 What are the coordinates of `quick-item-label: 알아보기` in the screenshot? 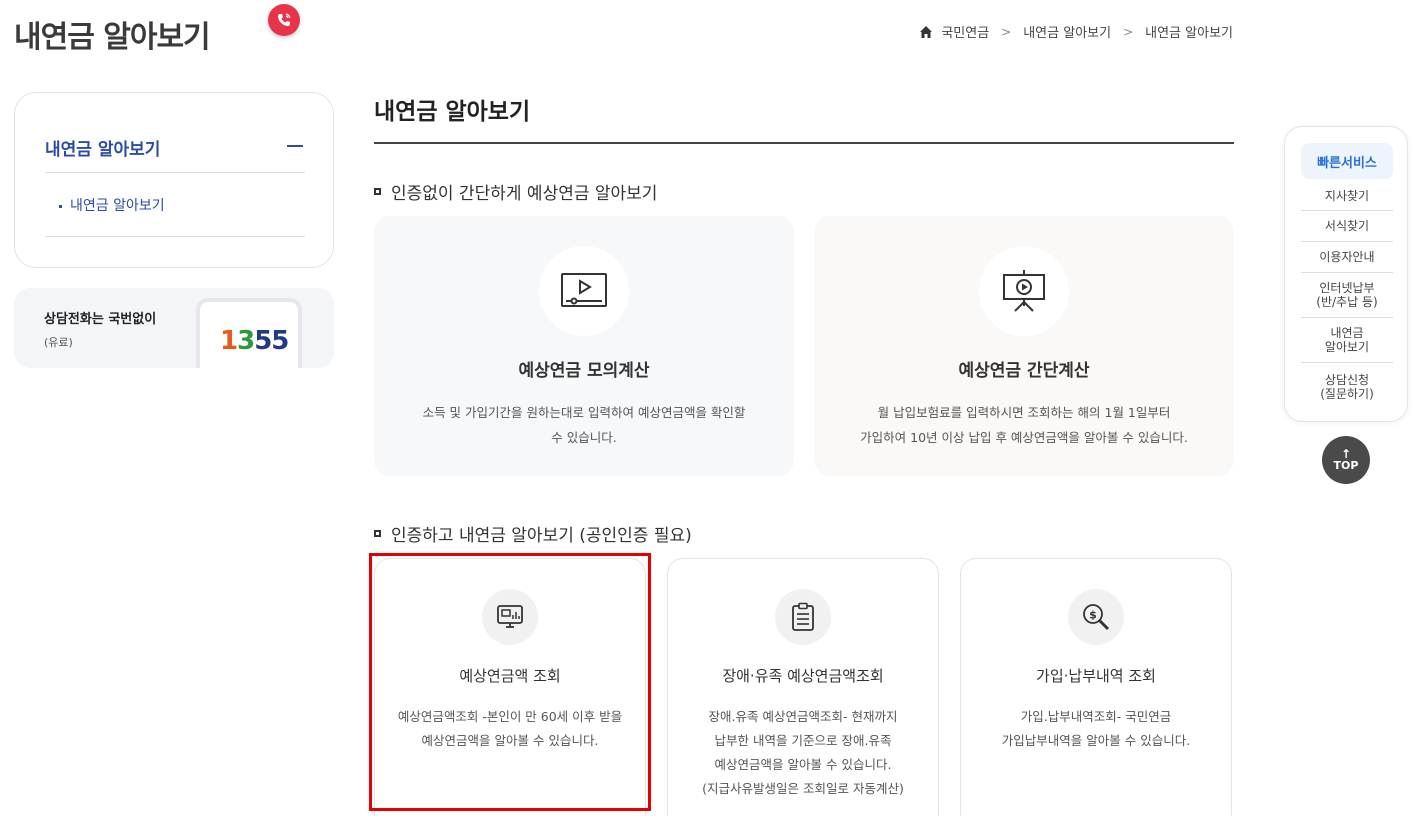 It's located at (1347, 347).